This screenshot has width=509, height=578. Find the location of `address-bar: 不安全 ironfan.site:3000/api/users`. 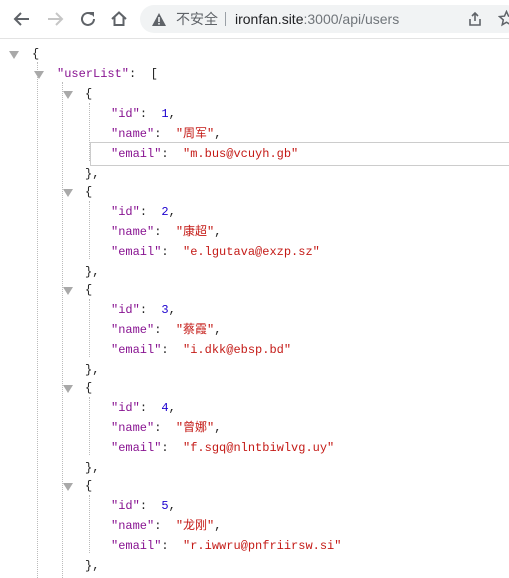

address-bar: 不安全 ironfan.site:3000/api/users is located at coordinates (324, 19).